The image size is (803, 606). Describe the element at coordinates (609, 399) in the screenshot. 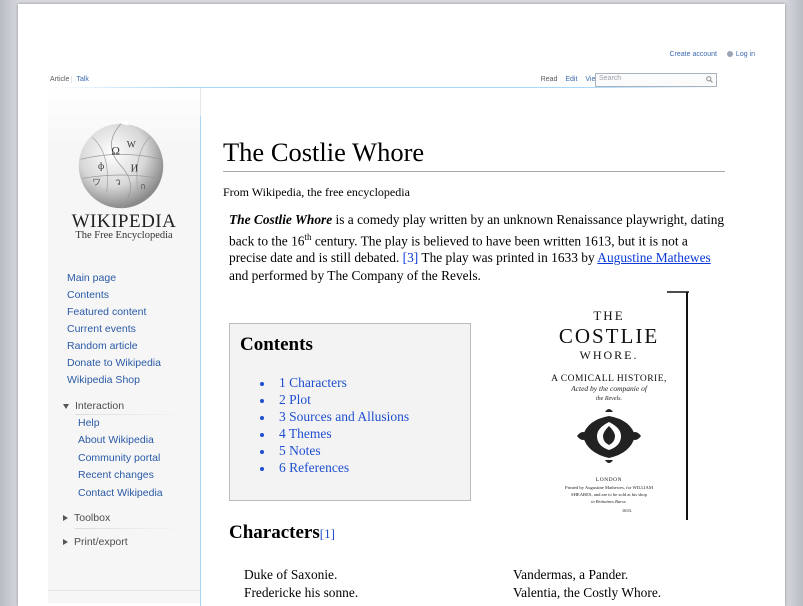

I see `figure-text: the Revels.` at that location.